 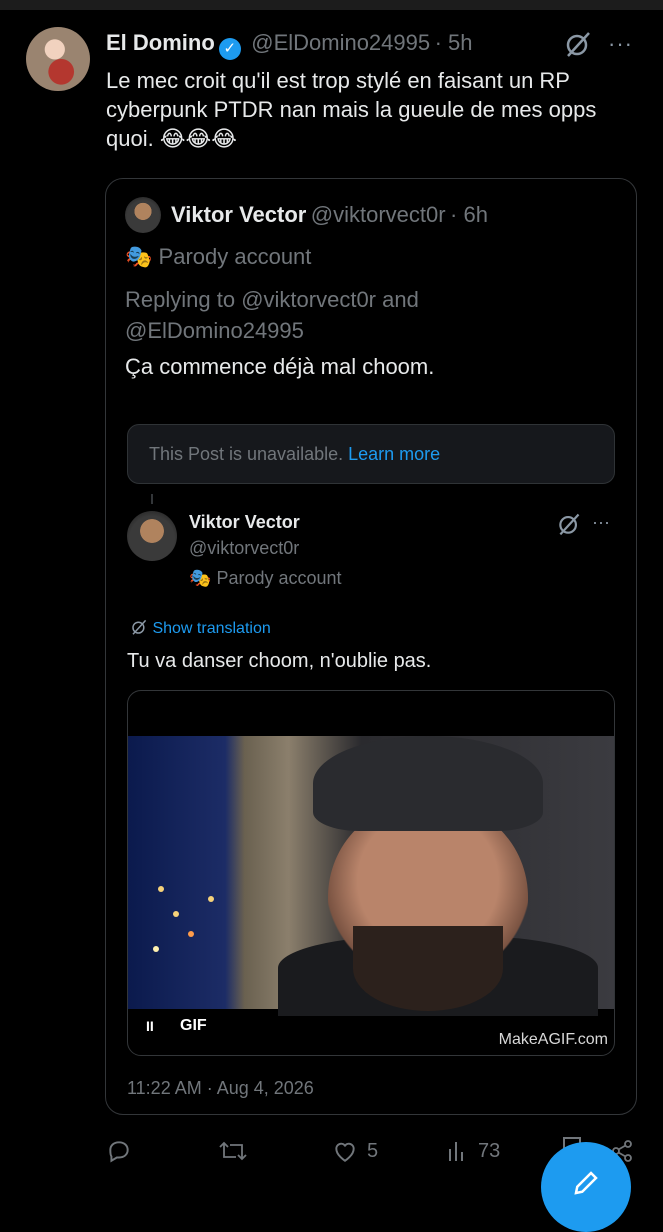 I want to click on verified-badge-icon: ✓, so click(x=229, y=49).